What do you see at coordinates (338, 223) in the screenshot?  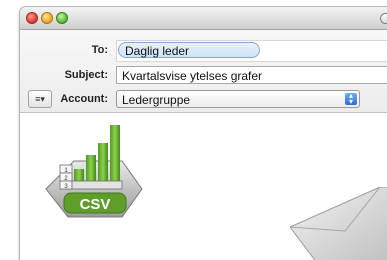 I see `envelope-icon` at bounding box center [338, 223].